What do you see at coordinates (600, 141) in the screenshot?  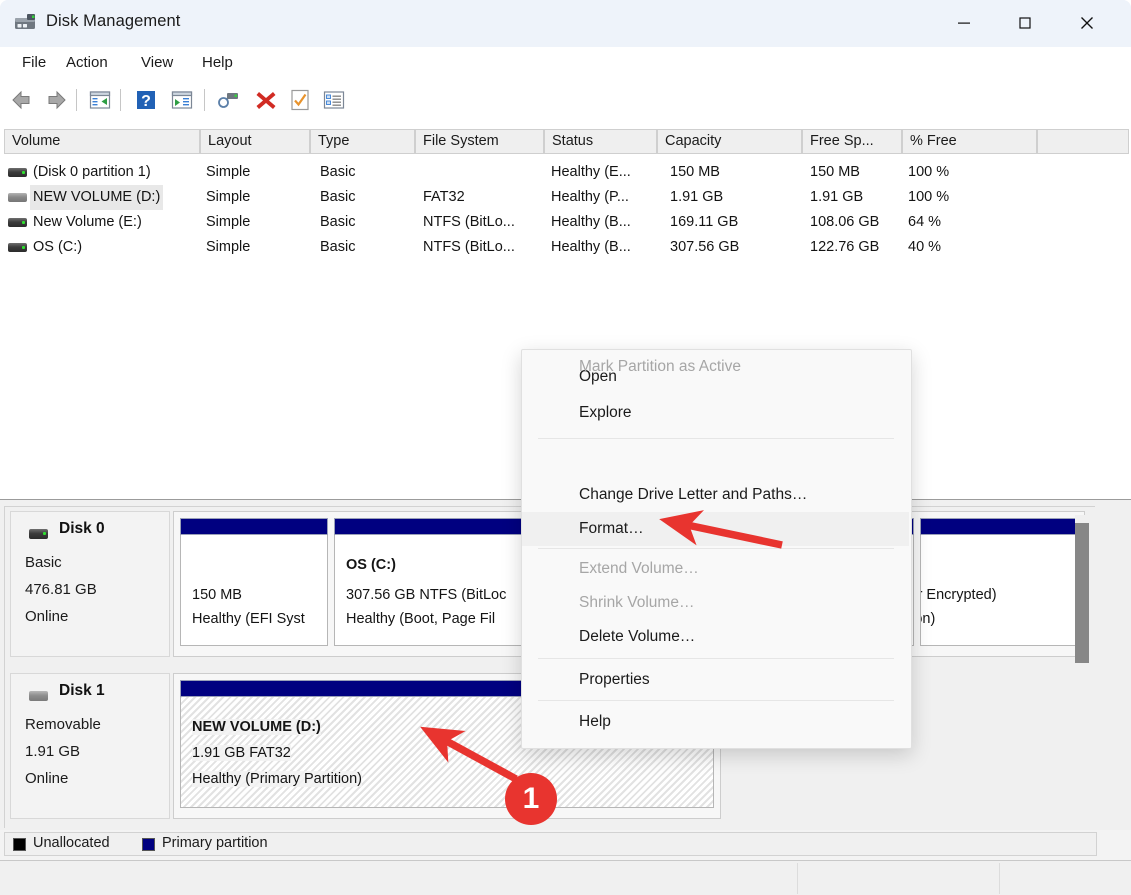 I see `column-header-status: Status` at bounding box center [600, 141].